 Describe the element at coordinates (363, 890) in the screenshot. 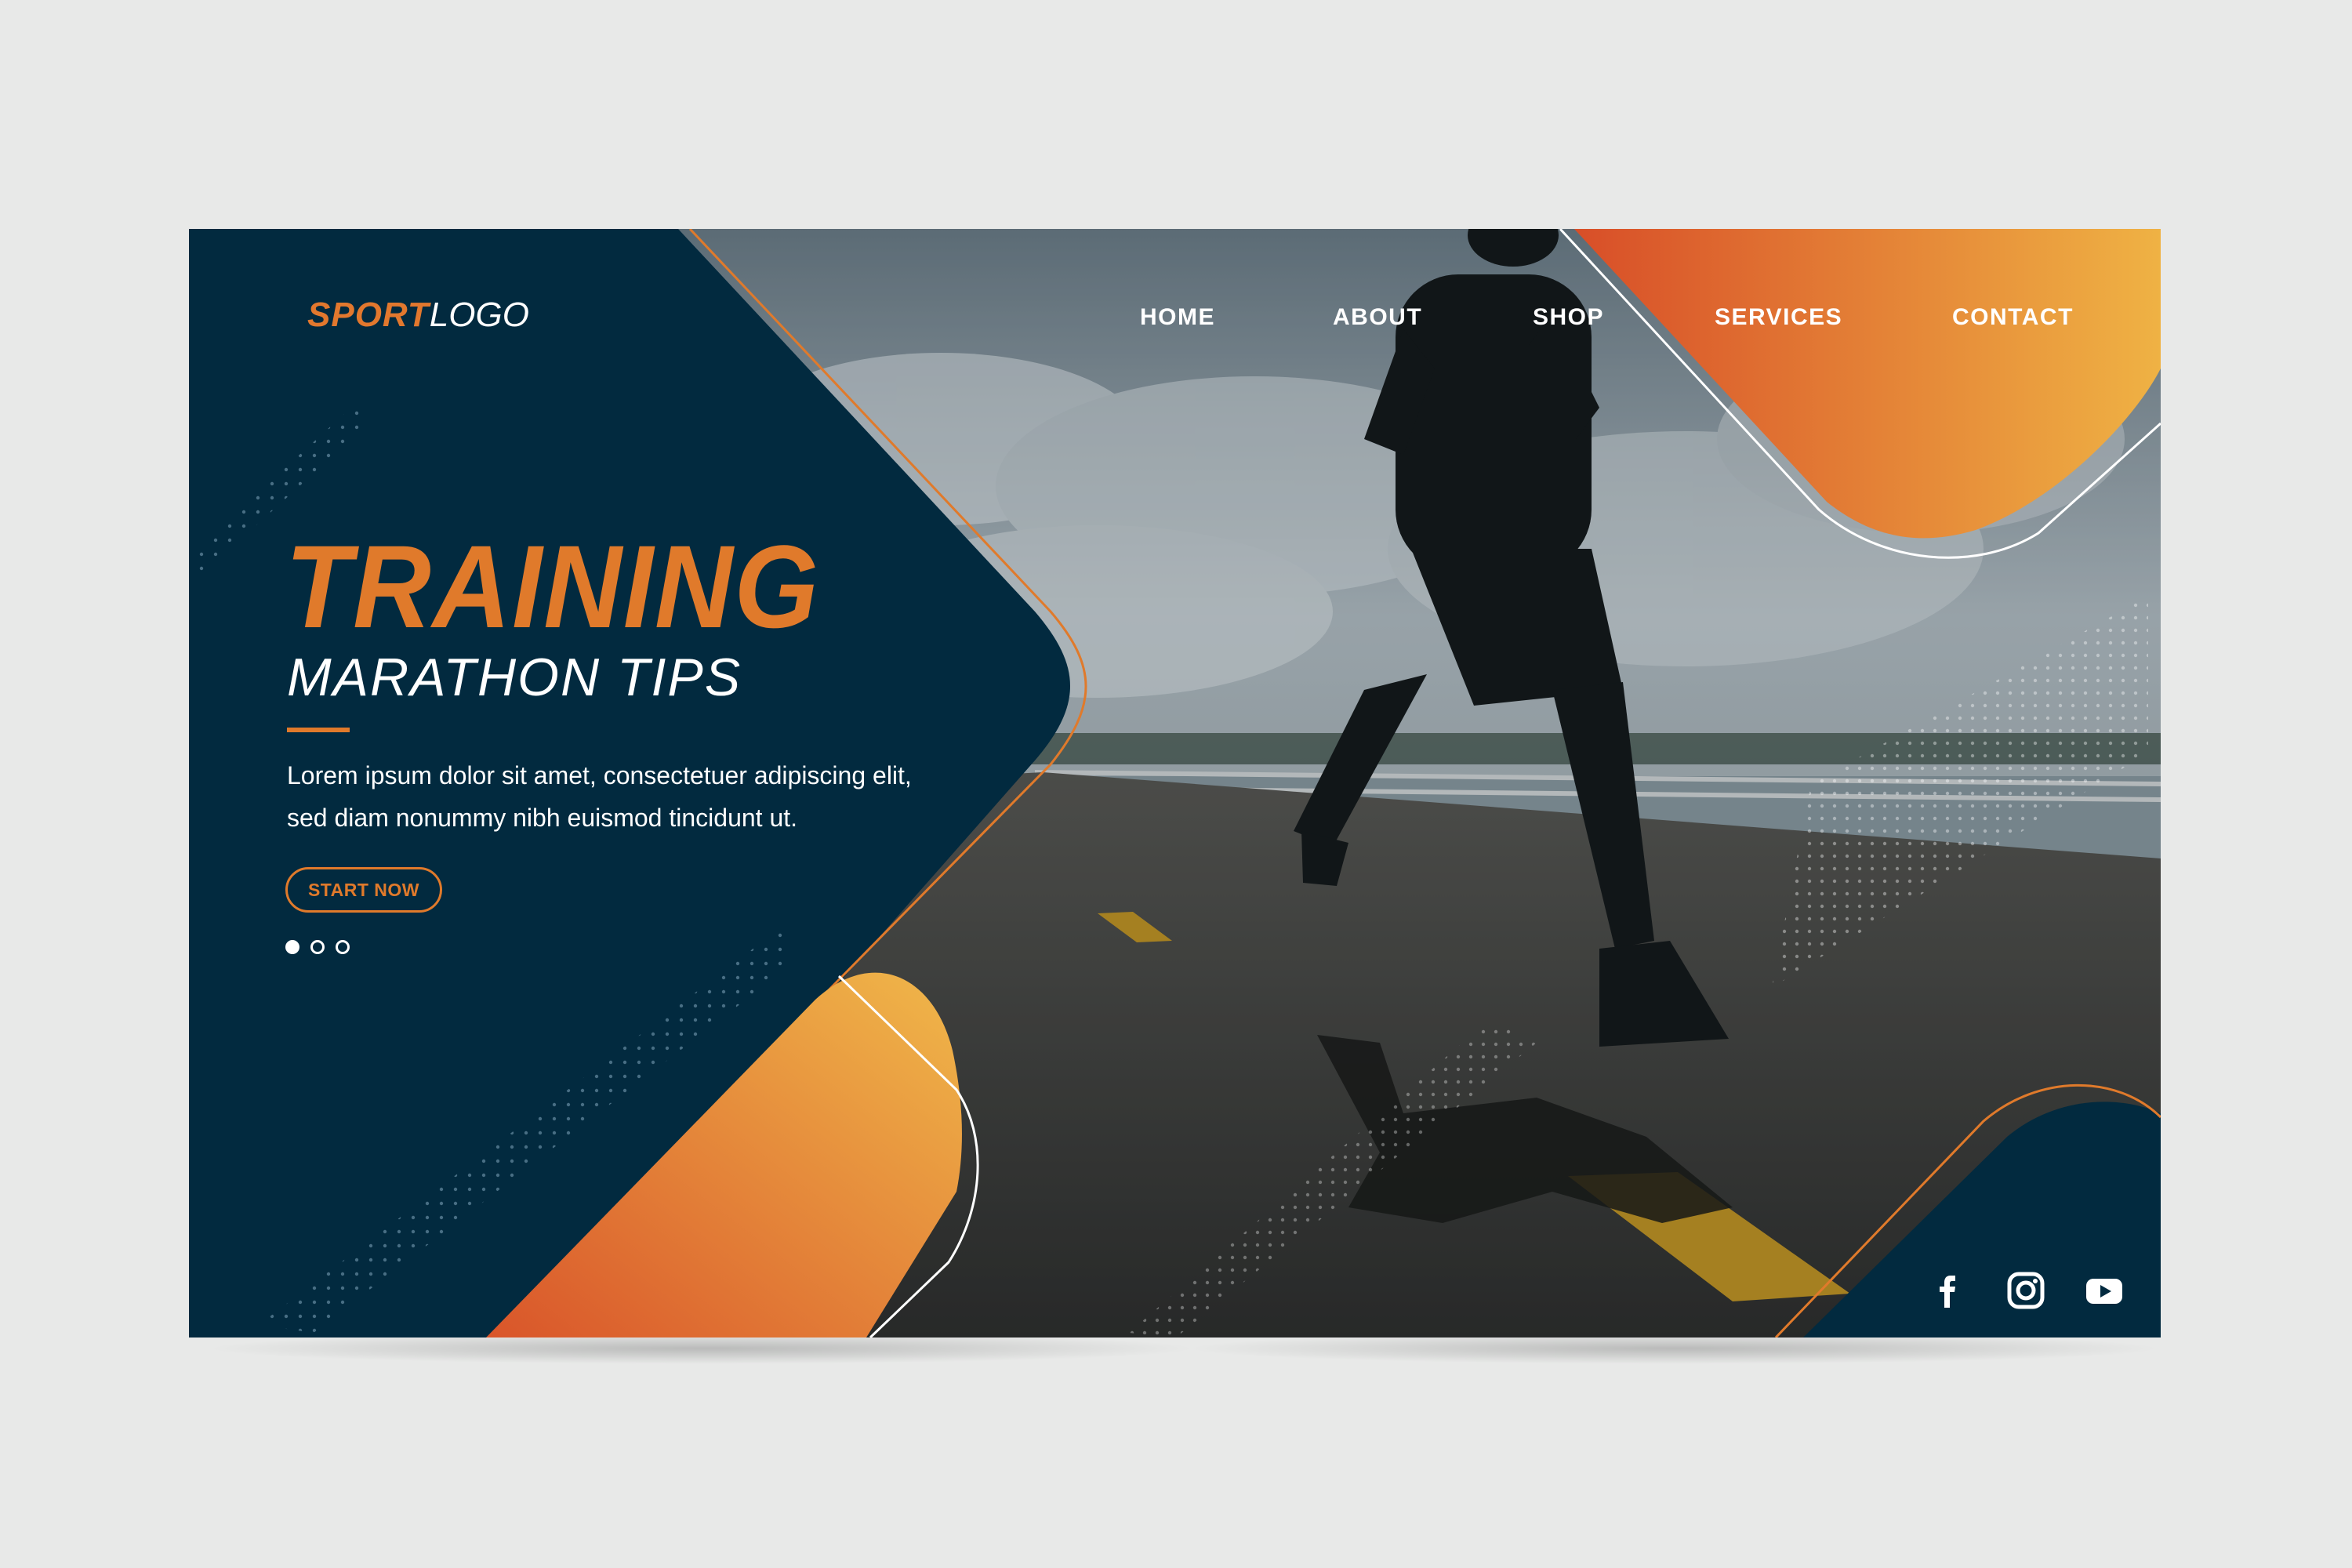

I see `start-now-button: START NOW` at that location.